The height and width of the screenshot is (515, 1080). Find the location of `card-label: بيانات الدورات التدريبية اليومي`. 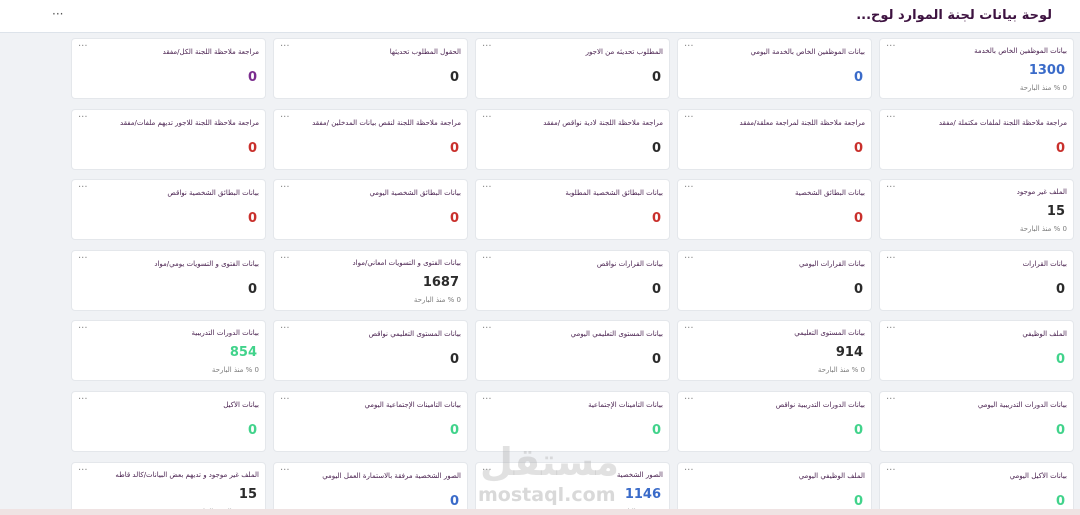

card-label: بيانات الدورات التدريبية اليومي is located at coordinates (1022, 404).